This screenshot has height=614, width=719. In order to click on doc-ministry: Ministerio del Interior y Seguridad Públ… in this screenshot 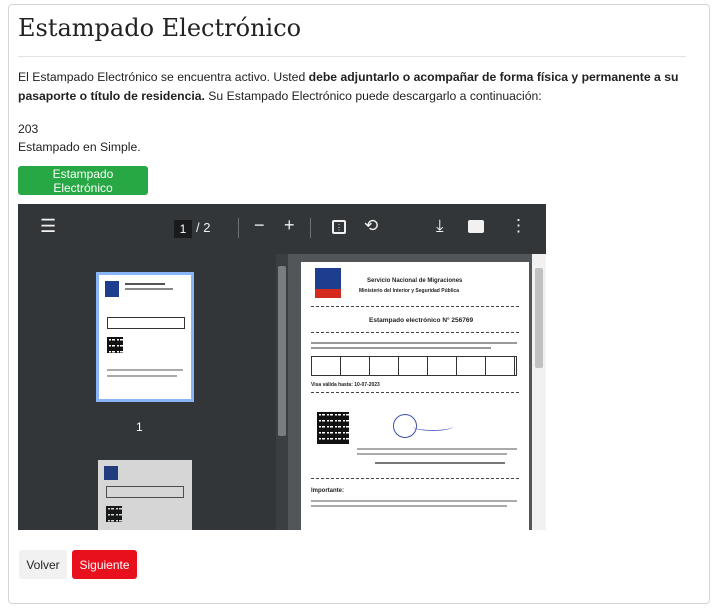, I will do `click(409, 291)`.